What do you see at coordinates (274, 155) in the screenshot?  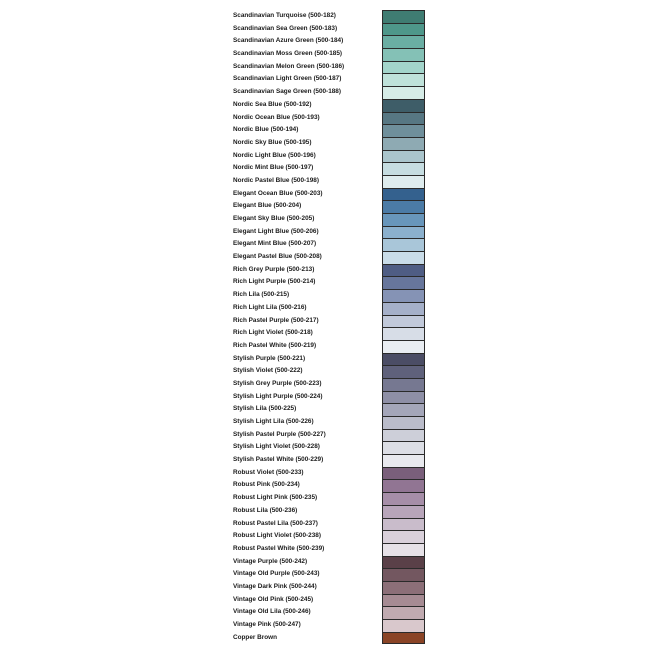 I see `color-name: Nordic Light Blue (500-196)` at bounding box center [274, 155].